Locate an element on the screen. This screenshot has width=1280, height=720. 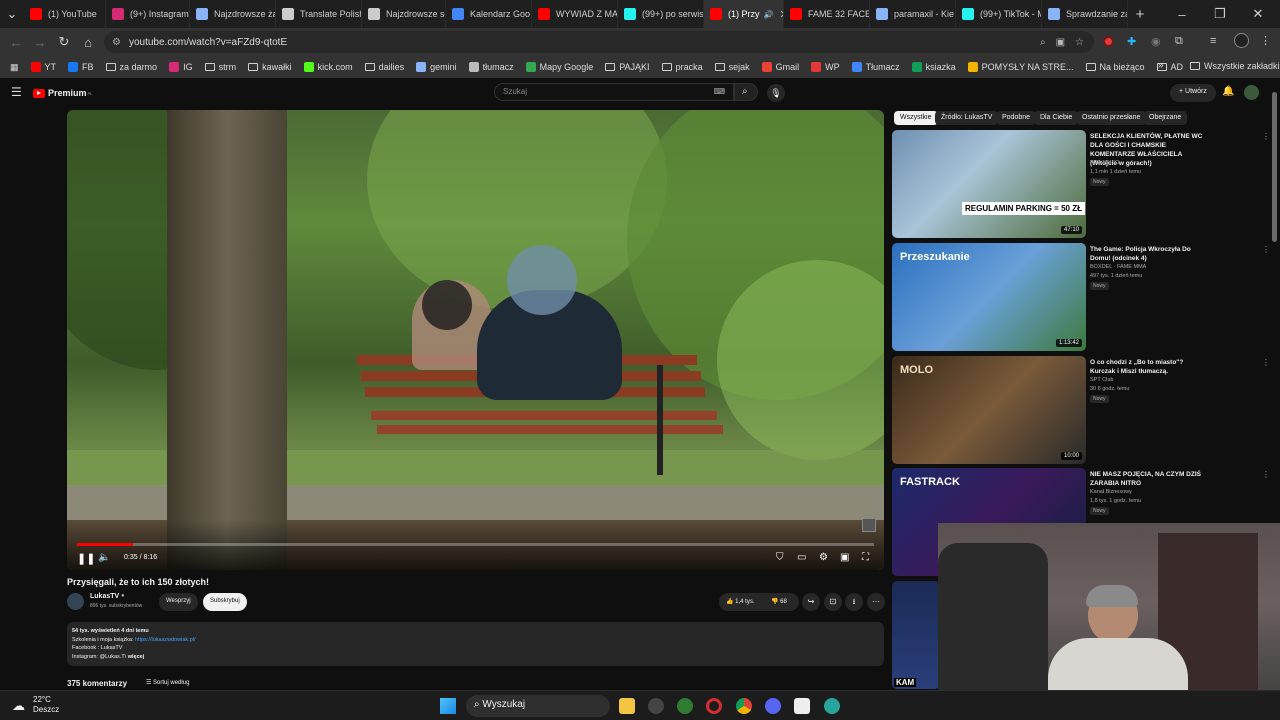
bookmark-item: PAJĄKI is located at coordinates (627, 67).